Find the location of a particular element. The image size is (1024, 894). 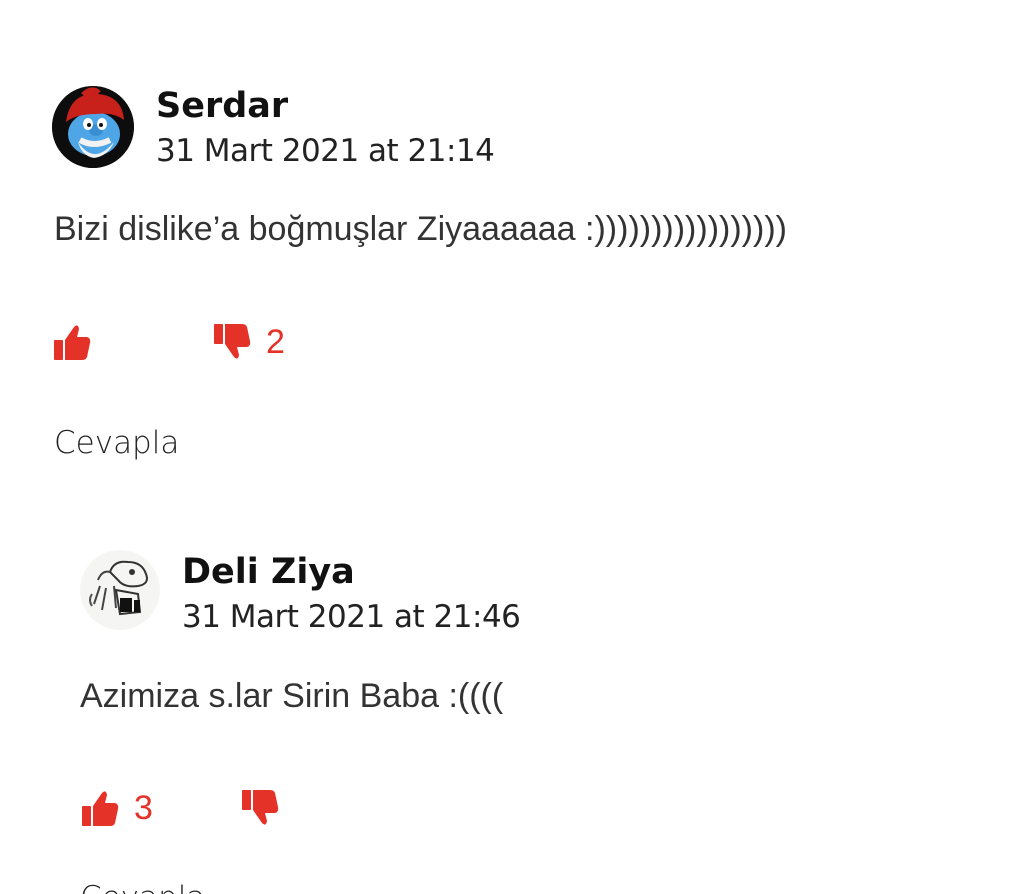

dislike-button is located at coordinates (267, 808).